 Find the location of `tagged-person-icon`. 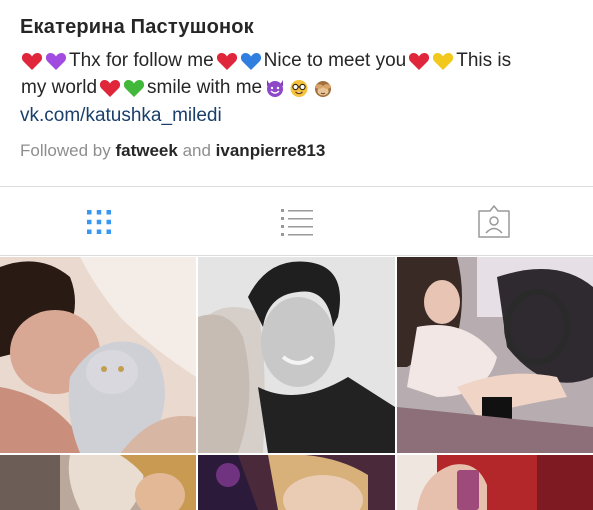

tagged-person-icon is located at coordinates (494, 221).